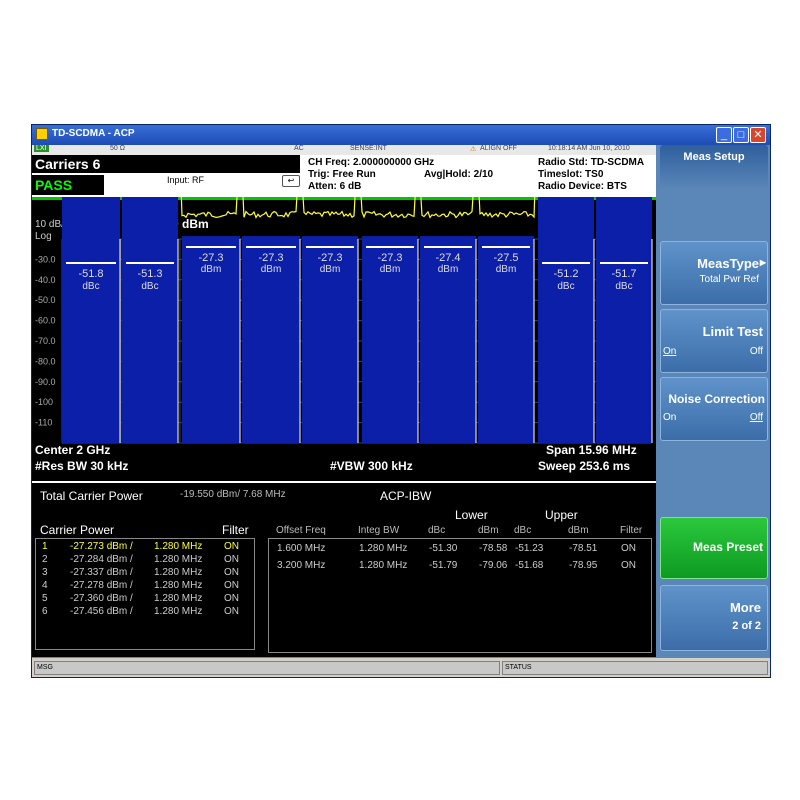 Image resolution: width=800 pixels, height=800 pixels. Describe the element at coordinates (291, 181) in the screenshot. I see `input-return-icon: ↩` at that location.